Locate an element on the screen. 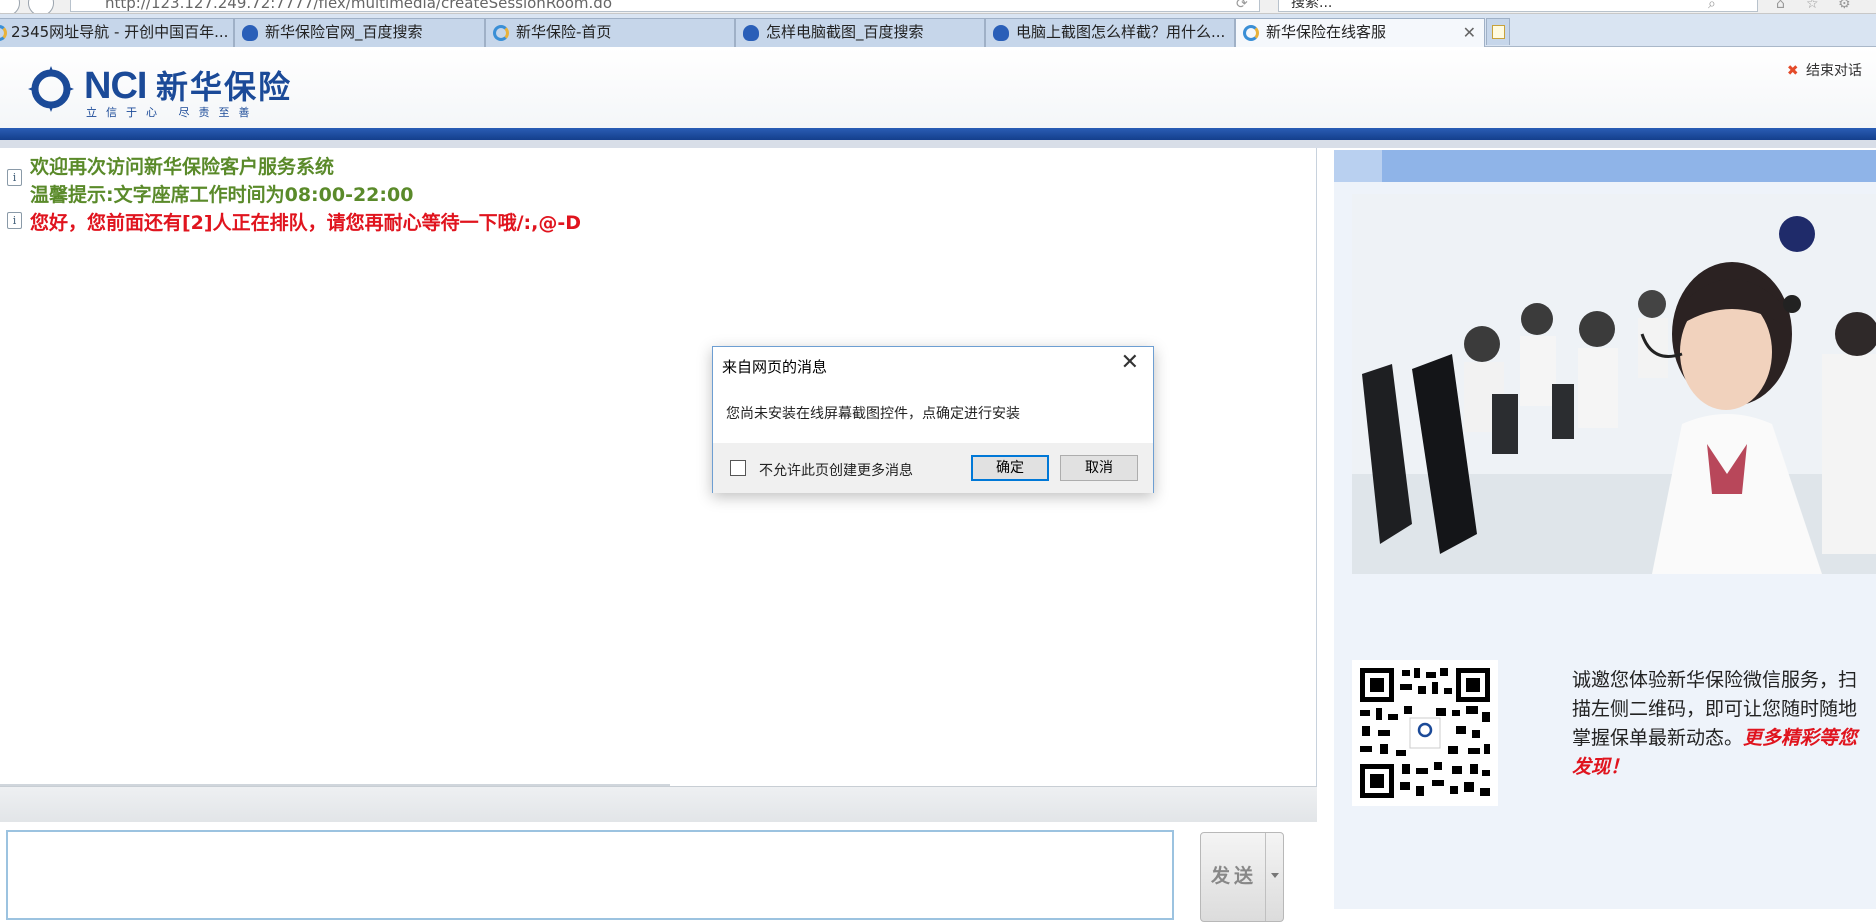 Image resolution: width=1876 pixels, height=922 pixels. send-options-dropdown is located at coordinates (1274, 877).